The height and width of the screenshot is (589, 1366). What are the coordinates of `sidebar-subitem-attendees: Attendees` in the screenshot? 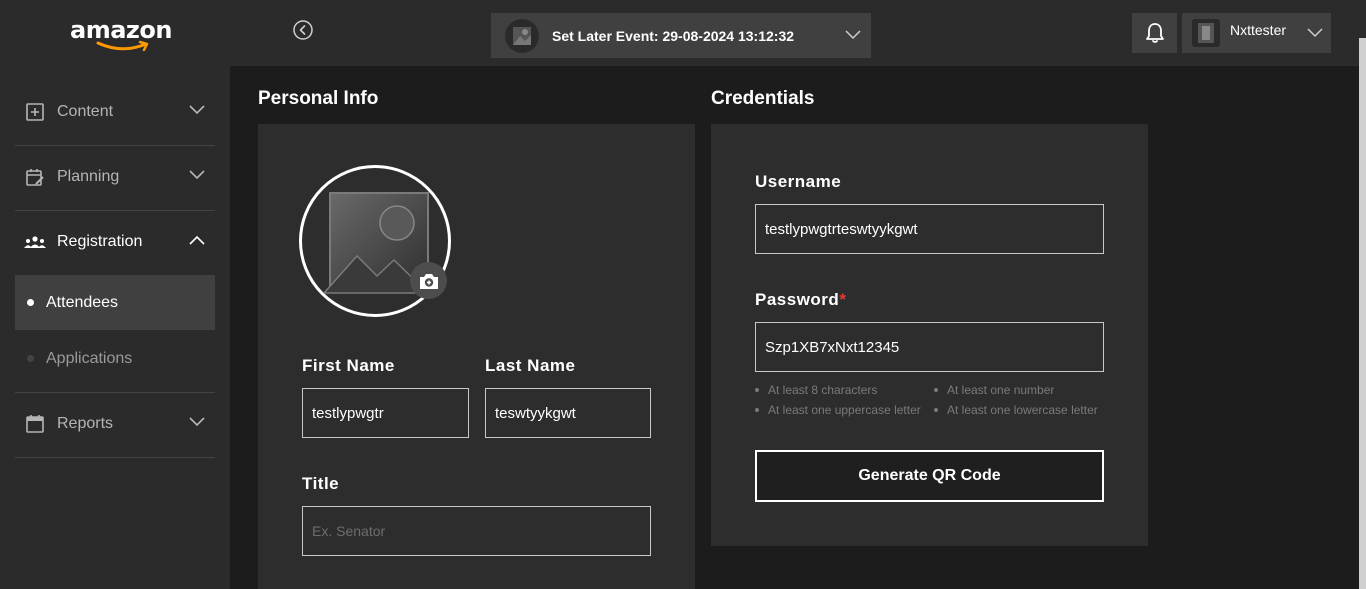 It's located at (115, 302).